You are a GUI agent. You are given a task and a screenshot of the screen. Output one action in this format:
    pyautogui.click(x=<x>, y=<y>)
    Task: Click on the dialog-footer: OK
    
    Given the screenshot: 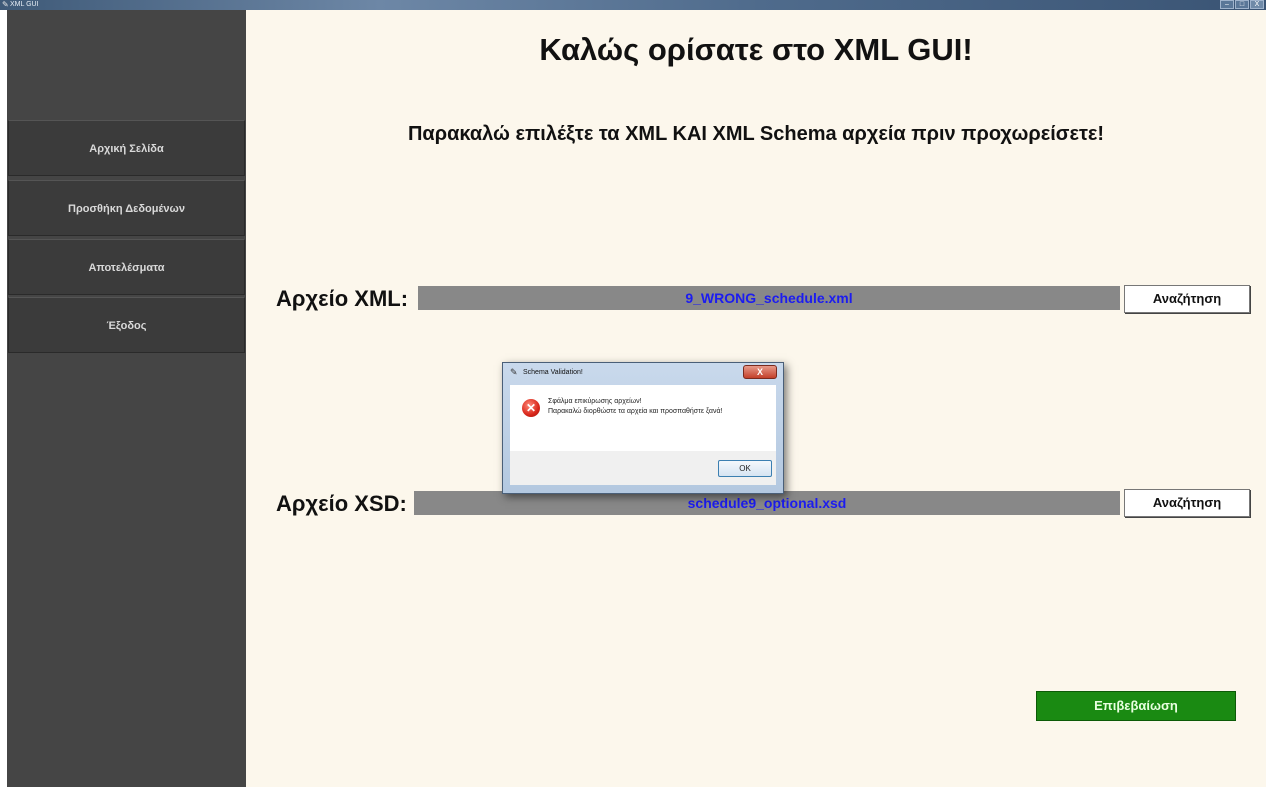 What is the action you would take?
    pyautogui.click(x=643, y=468)
    